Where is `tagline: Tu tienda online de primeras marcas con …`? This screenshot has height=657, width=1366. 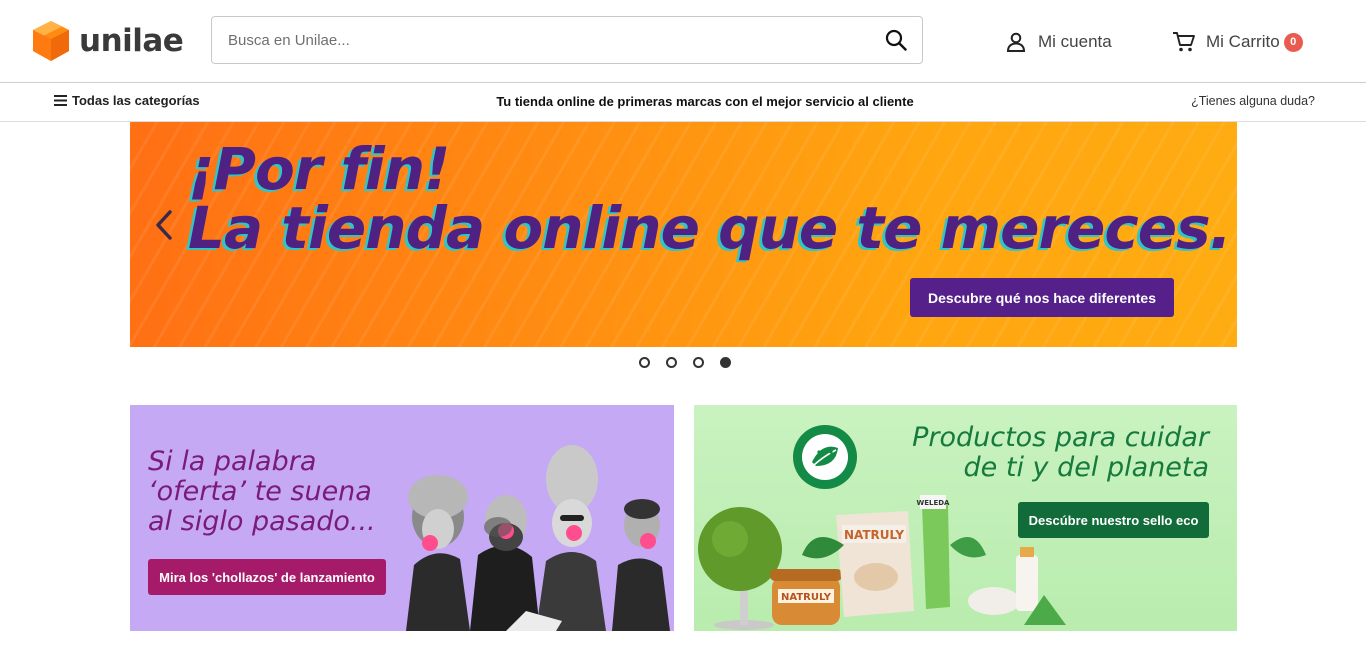
tagline: Tu tienda online de primeras marcas con … is located at coordinates (705, 101).